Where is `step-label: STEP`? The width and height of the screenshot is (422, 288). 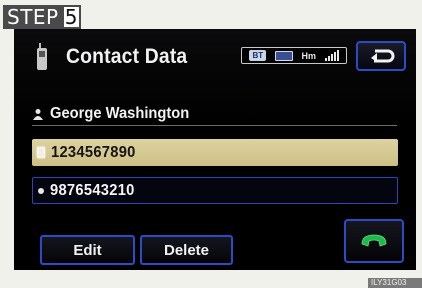
step-label: STEP is located at coordinates (33, 17).